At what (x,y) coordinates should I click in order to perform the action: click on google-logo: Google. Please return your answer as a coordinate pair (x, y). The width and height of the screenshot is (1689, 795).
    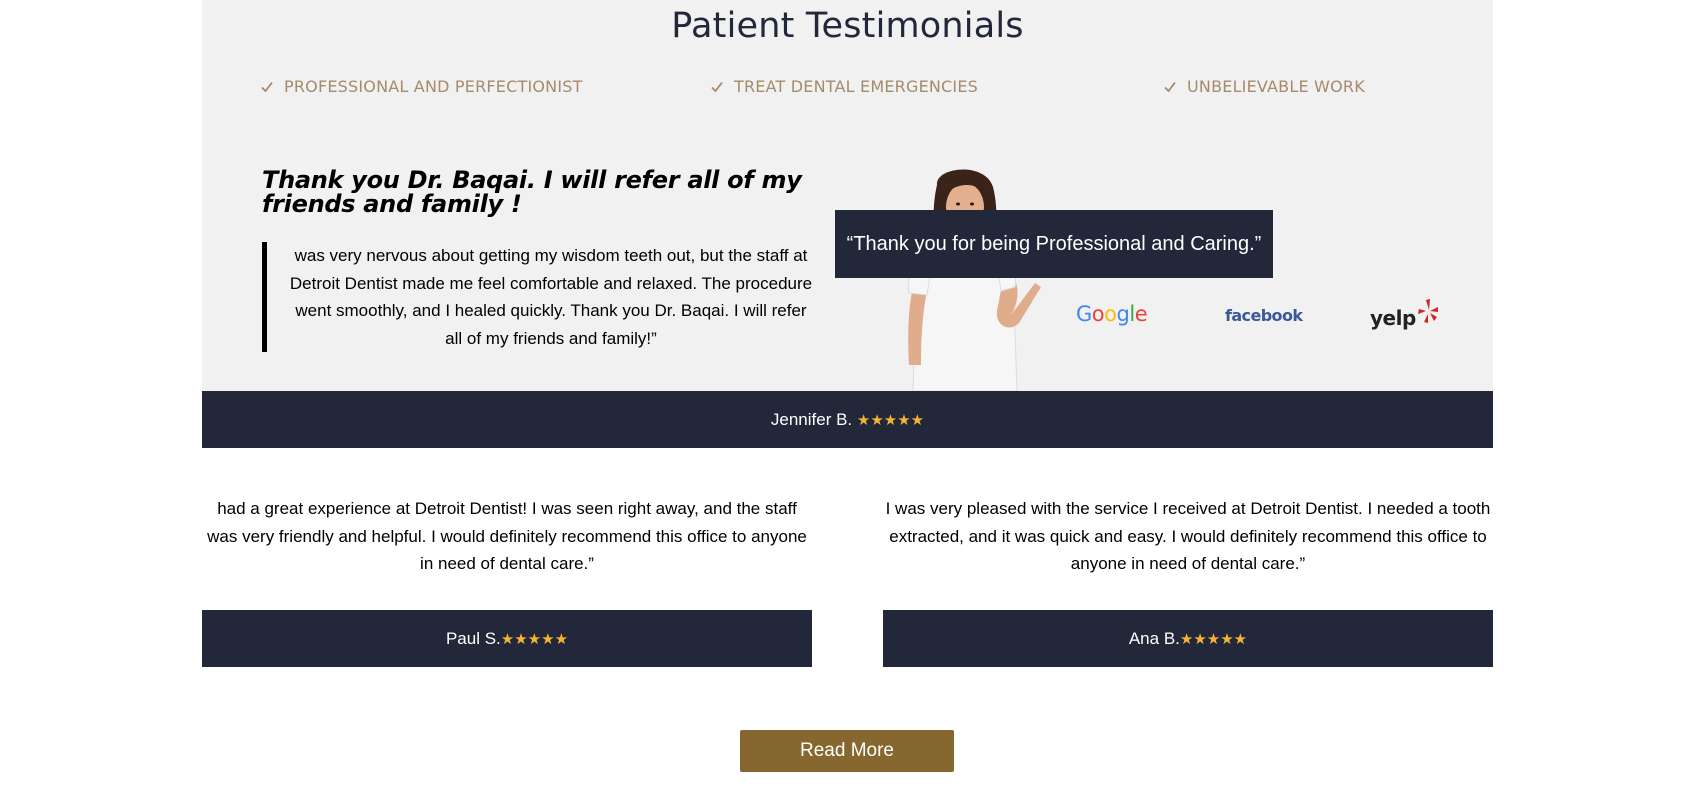
    Looking at the image, I should click on (1112, 314).